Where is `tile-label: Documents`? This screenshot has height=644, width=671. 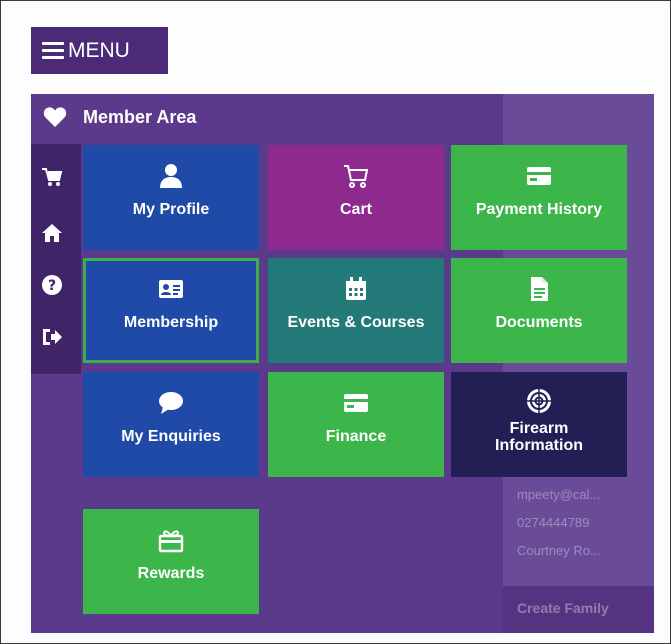
tile-label: Documents is located at coordinates (539, 322).